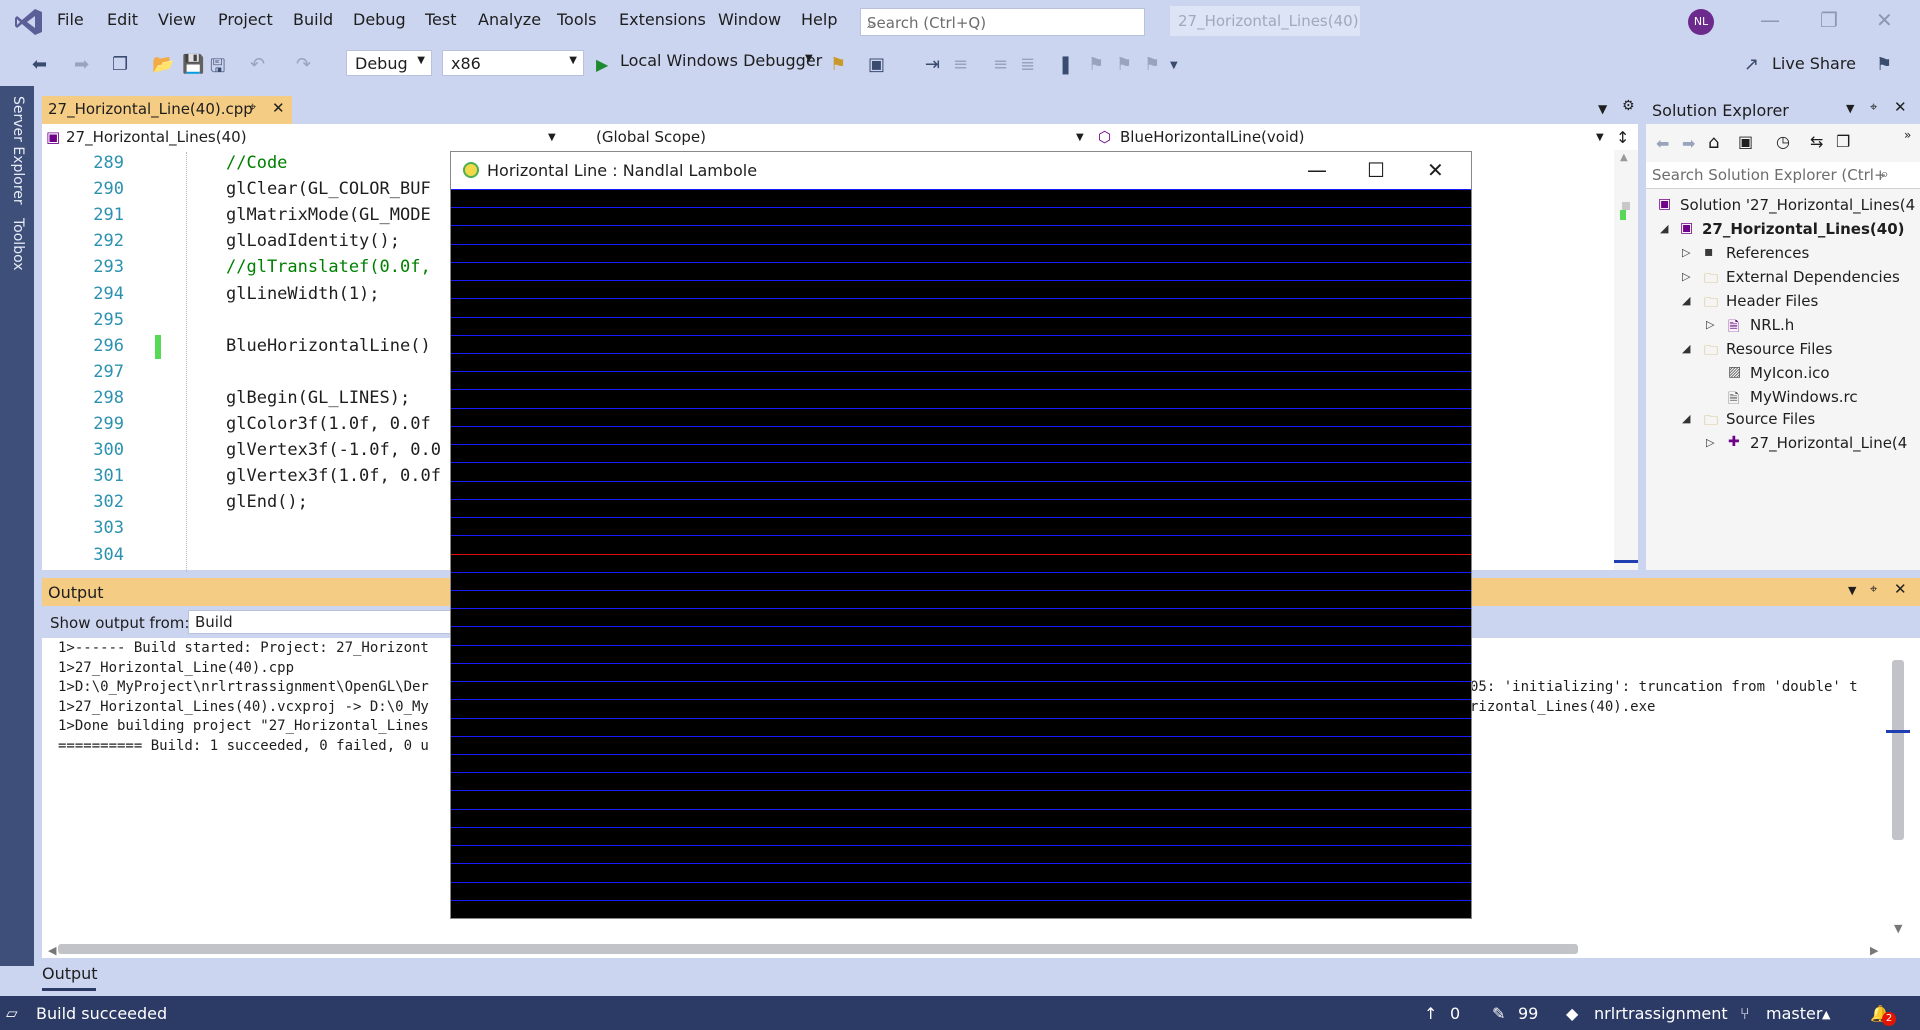 This screenshot has width=1920, height=1030. I want to click on step-icon: ⇥, so click(932, 64).